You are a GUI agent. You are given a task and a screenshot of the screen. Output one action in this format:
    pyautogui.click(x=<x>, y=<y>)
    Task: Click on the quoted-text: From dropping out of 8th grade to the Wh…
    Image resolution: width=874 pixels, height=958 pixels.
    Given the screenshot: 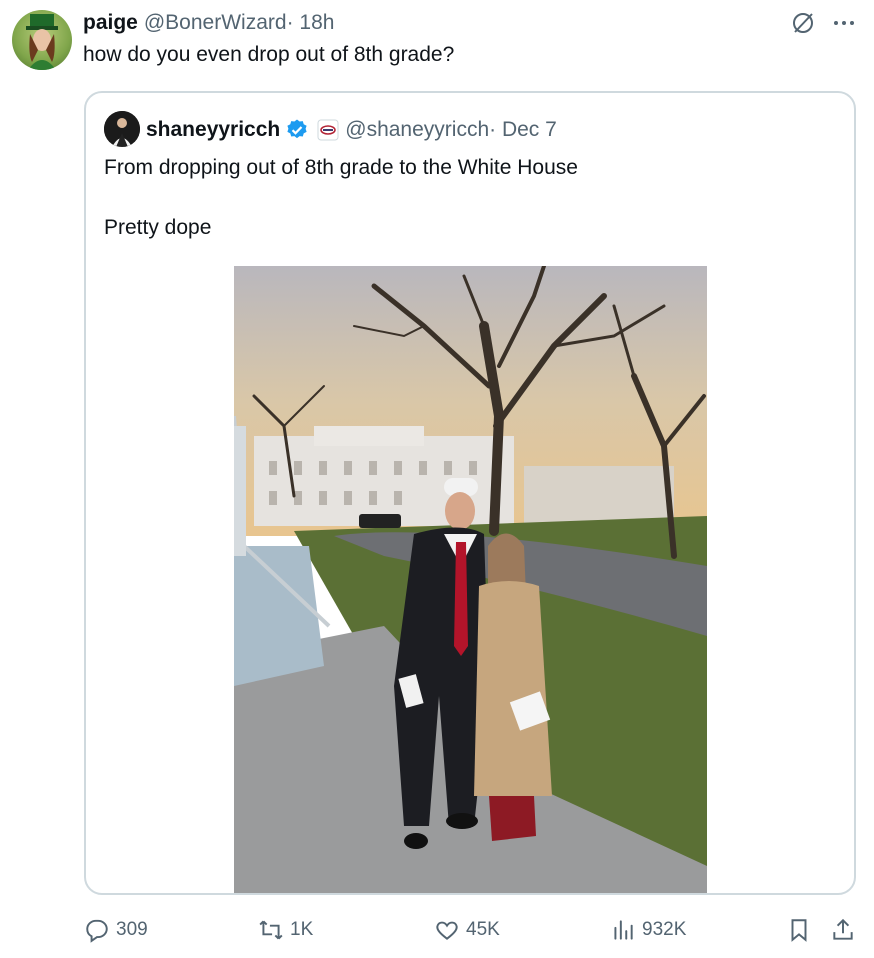 What is the action you would take?
    pyautogui.click(x=341, y=198)
    